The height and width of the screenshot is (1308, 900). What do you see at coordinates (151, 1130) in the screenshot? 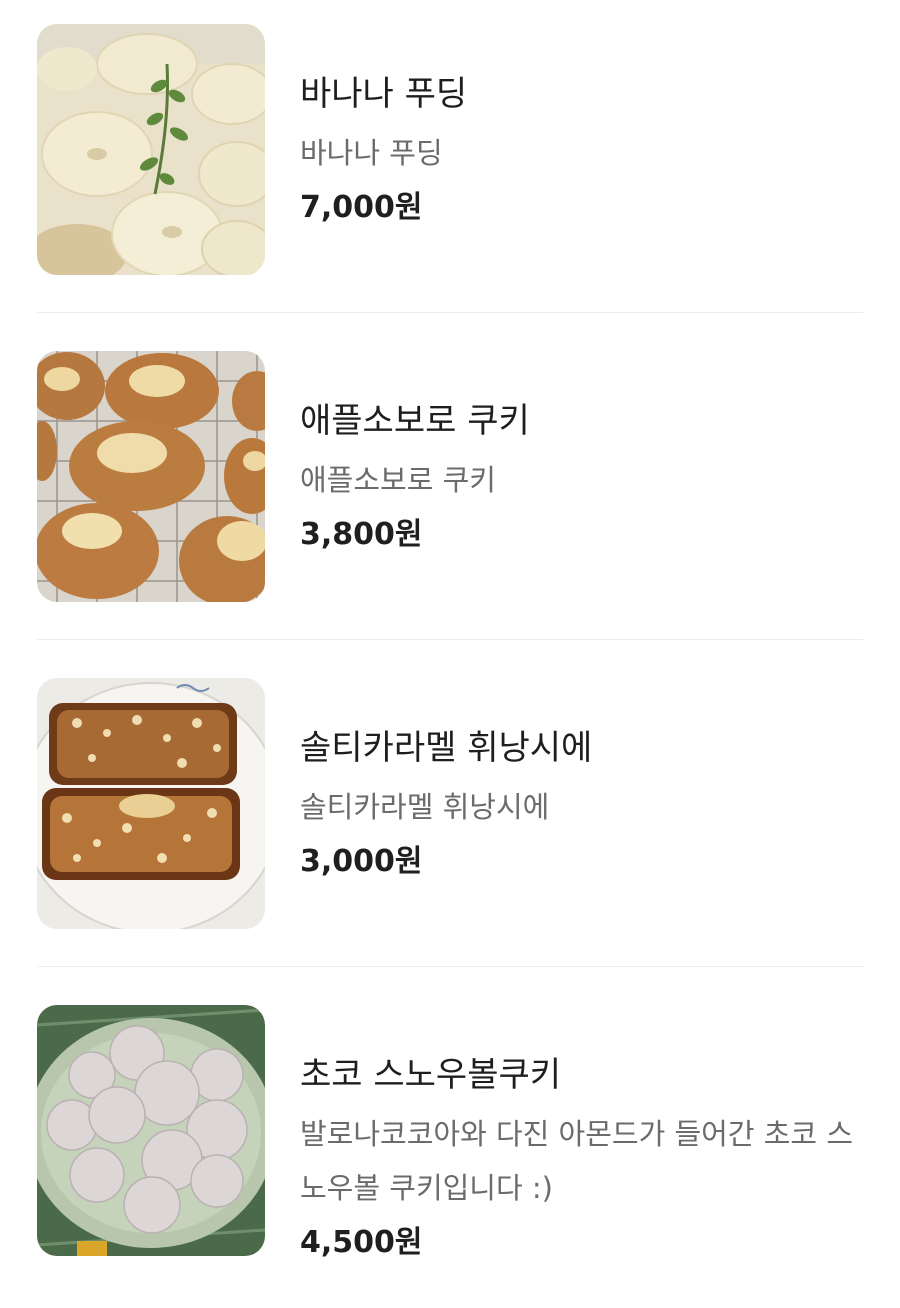
I see `choco-snowball-cookie-photo` at bounding box center [151, 1130].